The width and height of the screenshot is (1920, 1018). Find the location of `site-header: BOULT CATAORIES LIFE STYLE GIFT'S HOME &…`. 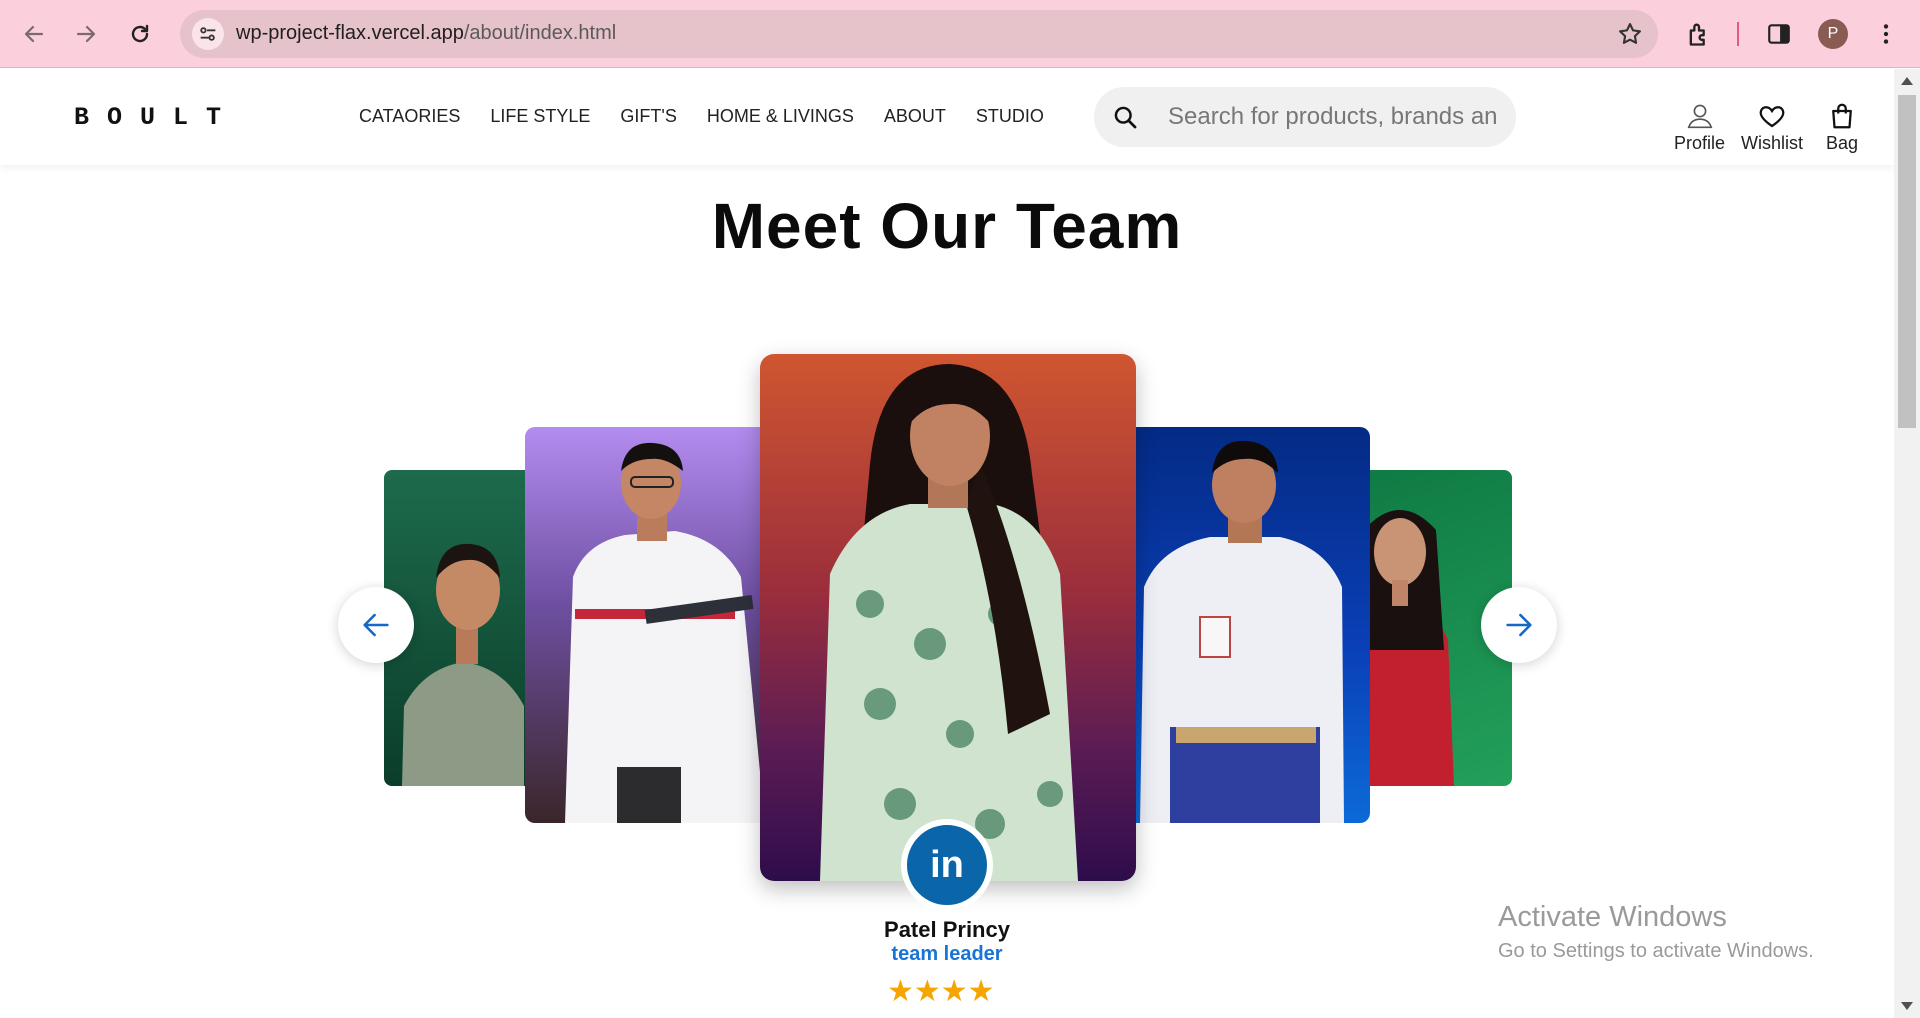

site-header: BOULT CATAORIES LIFE STYLE GIFT'S HOME &… is located at coordinates (947, 117).